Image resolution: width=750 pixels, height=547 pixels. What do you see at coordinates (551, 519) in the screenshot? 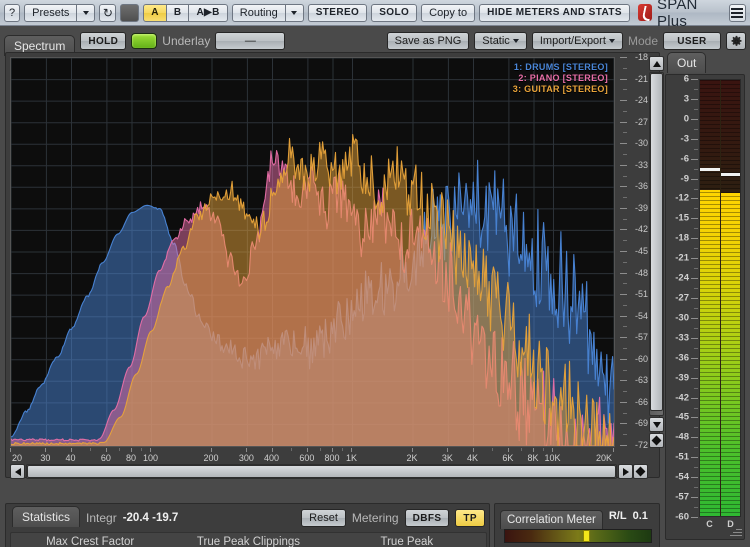
I see `tab-correlation-meter: Correlation Meter` at bounding box center [551, 519].